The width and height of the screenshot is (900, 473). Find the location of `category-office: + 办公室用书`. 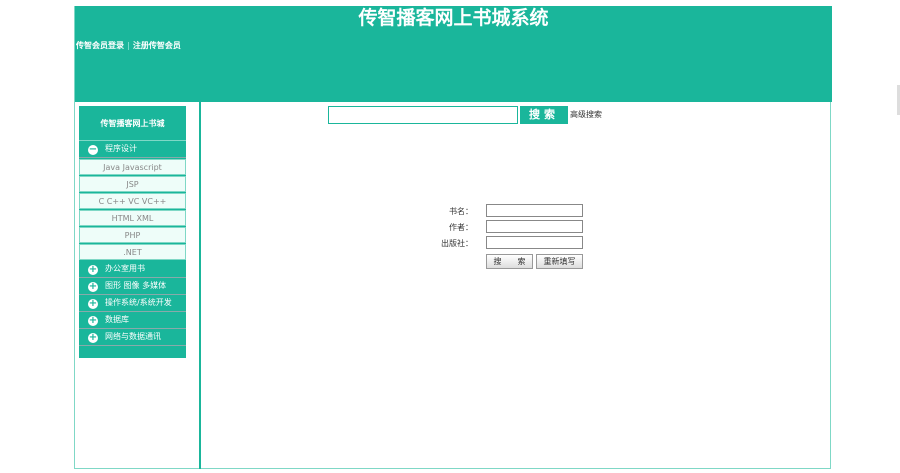

category-office: + 办公室用书 is located at coordinates (132, 269).